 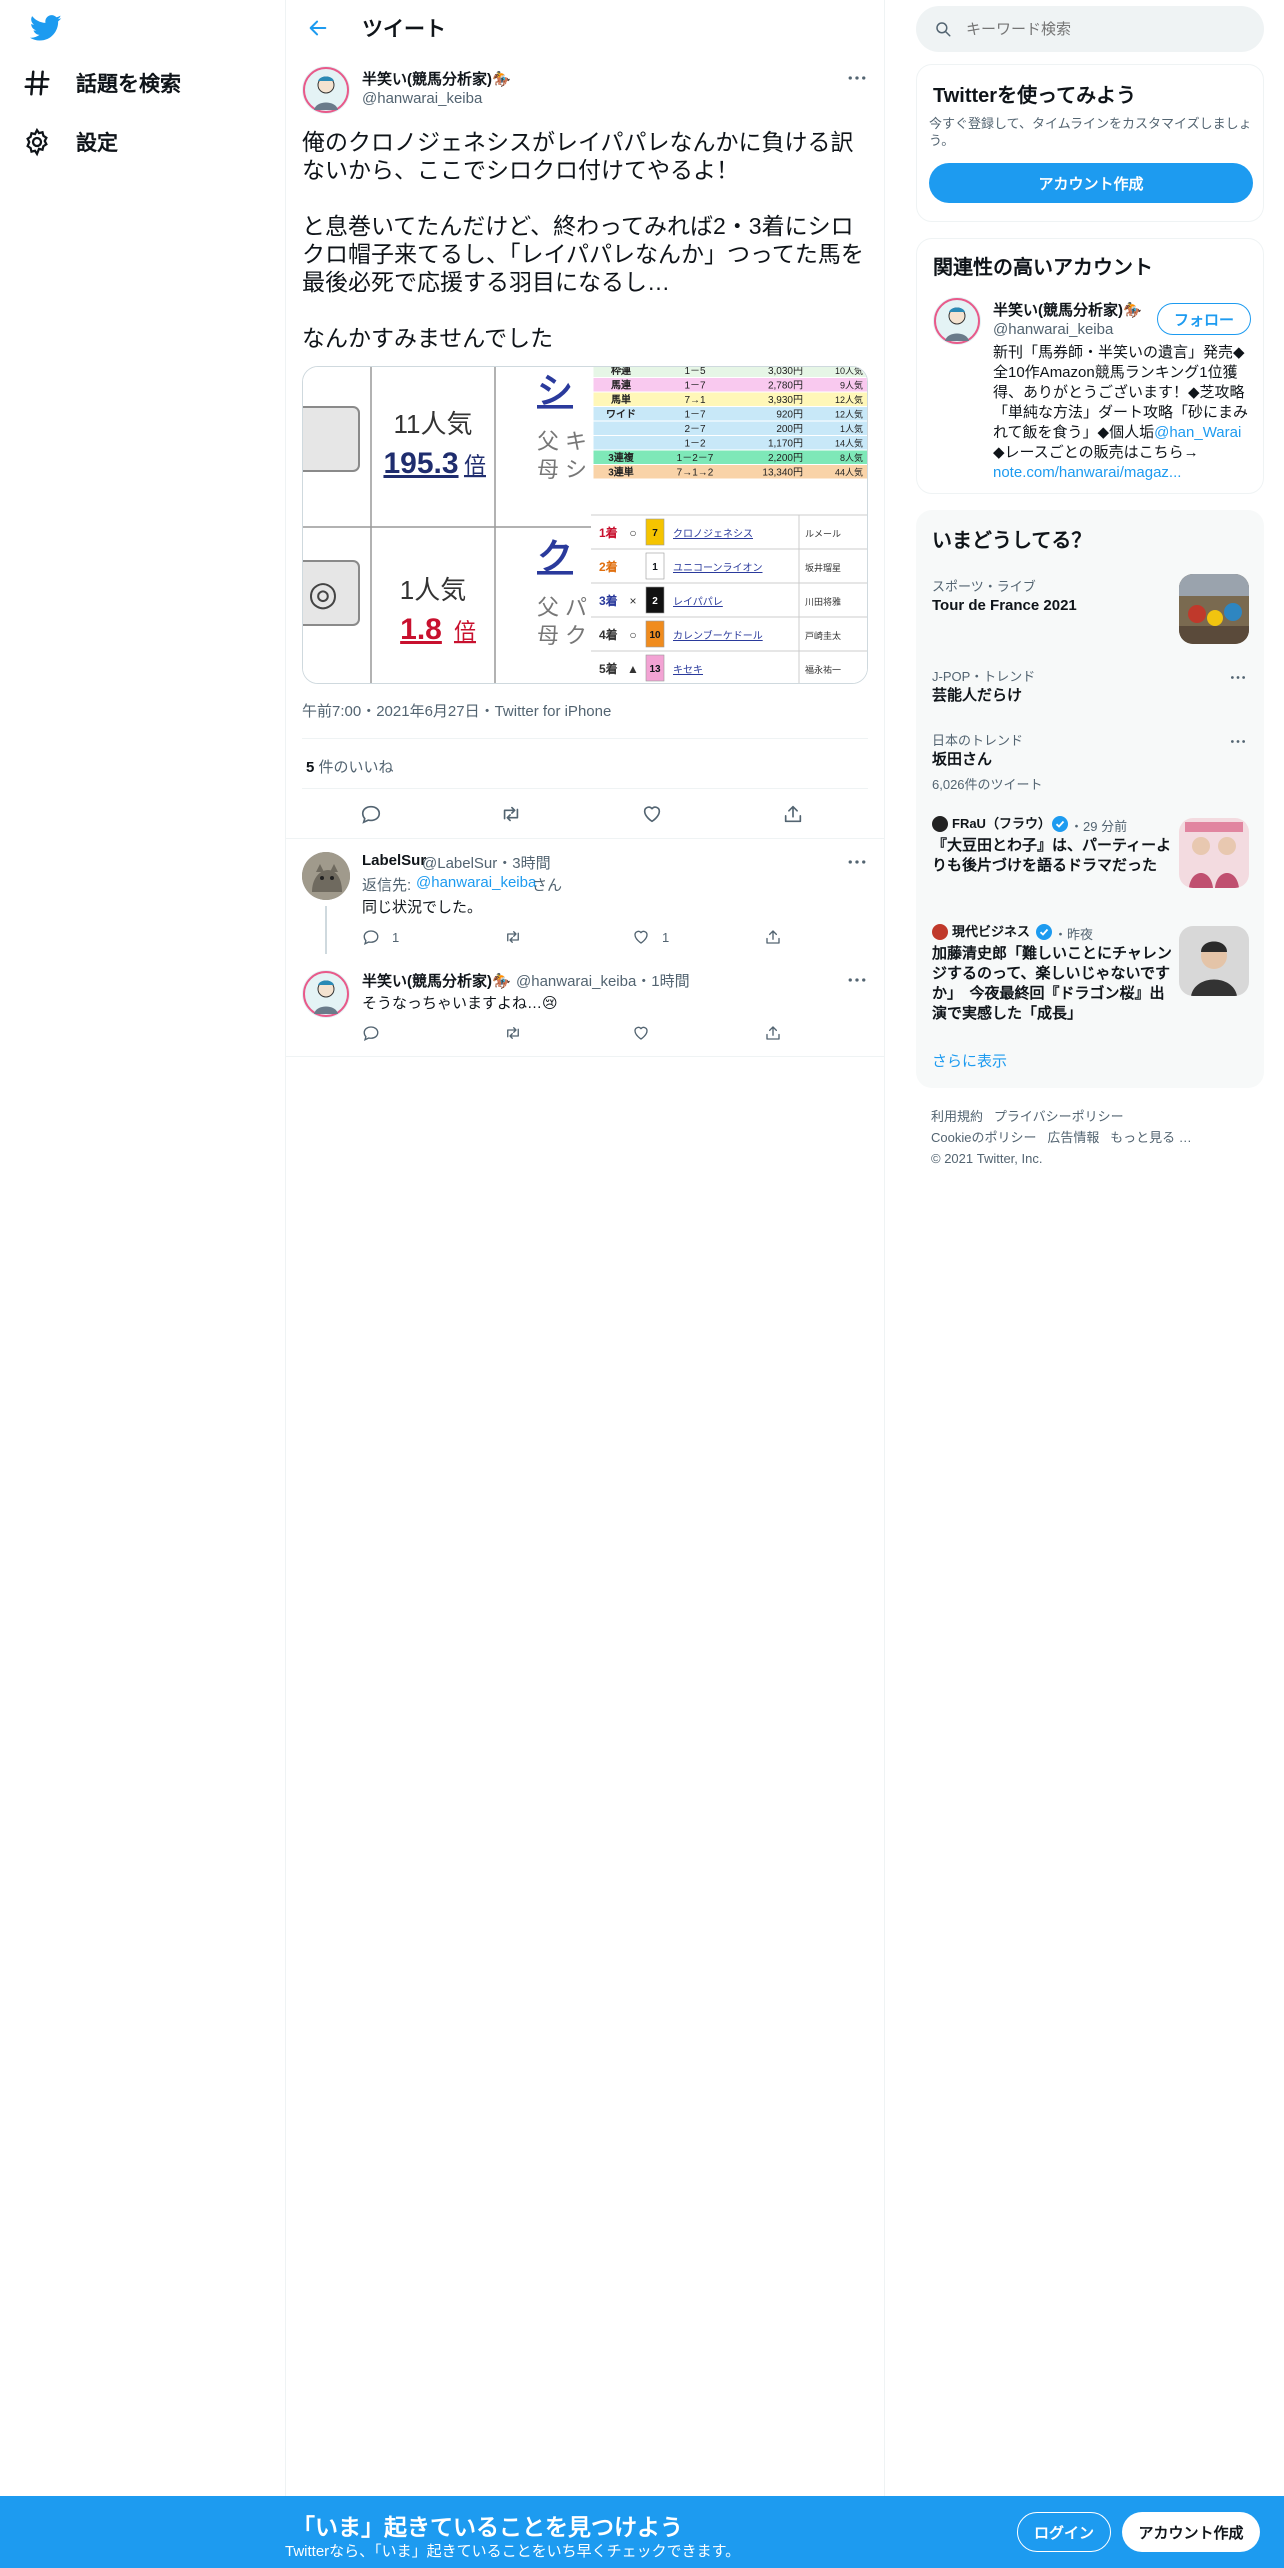 I want to click on likes-count: 5 件のいいね, so click(x=350, y=766).